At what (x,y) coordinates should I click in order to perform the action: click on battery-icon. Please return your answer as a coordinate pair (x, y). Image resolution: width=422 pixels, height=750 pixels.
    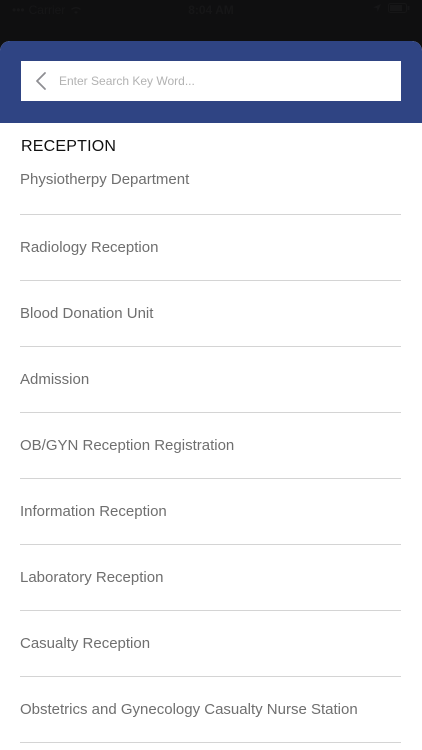
    Looking at the image, I should click on (399, 8).